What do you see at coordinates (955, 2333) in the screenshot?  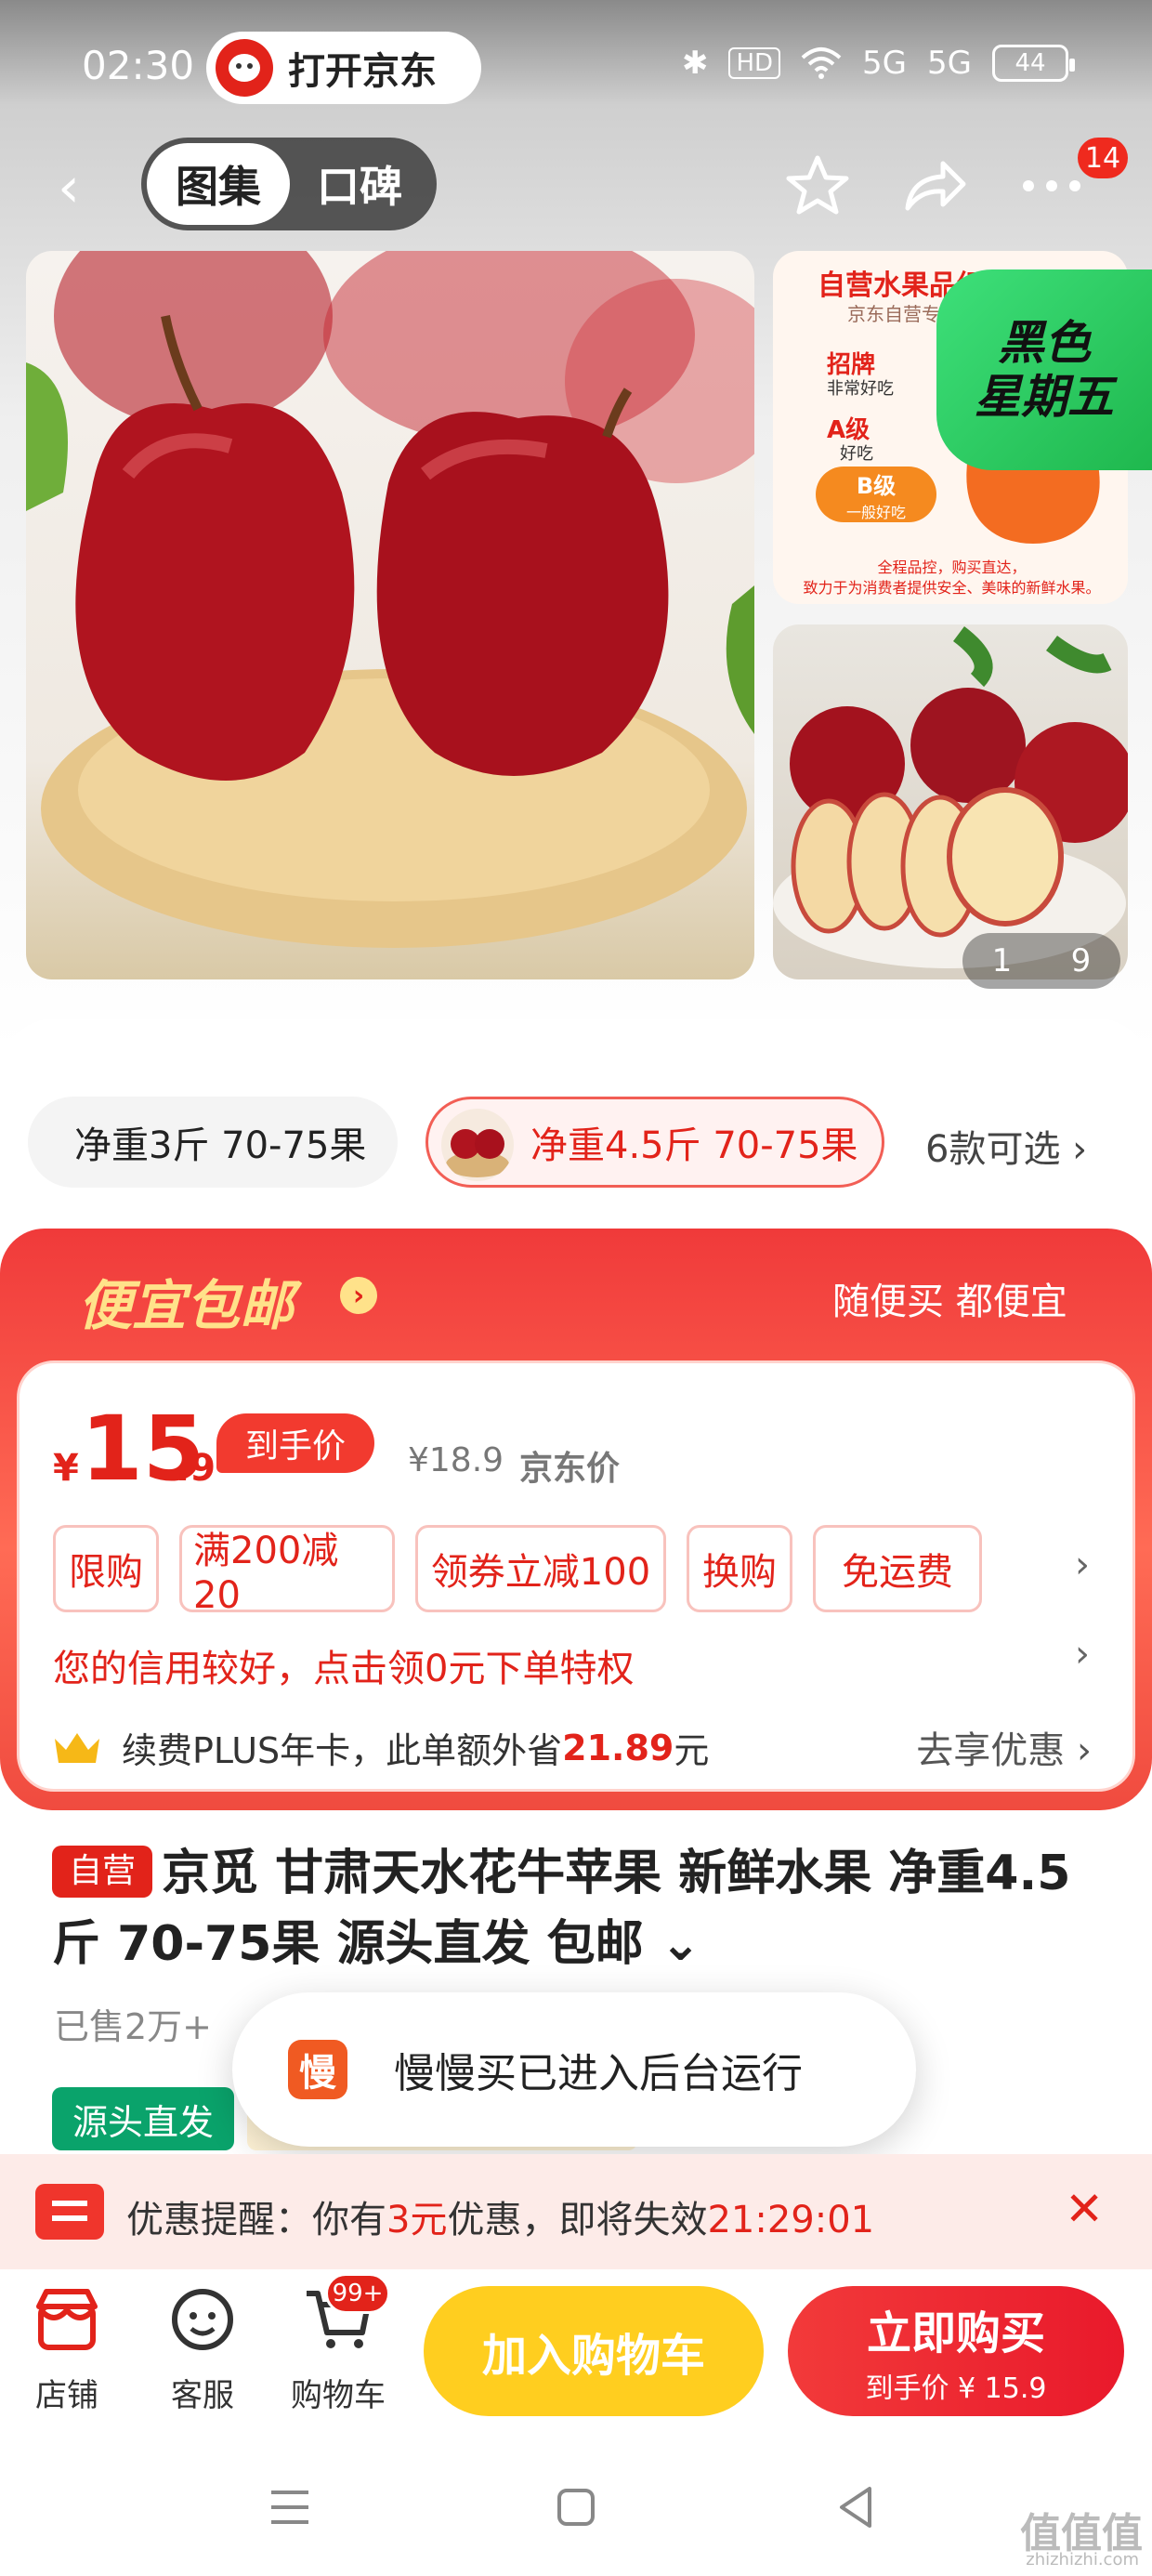 I see `buy-now-label: 立即购买` at bounding box center [955, 2333].